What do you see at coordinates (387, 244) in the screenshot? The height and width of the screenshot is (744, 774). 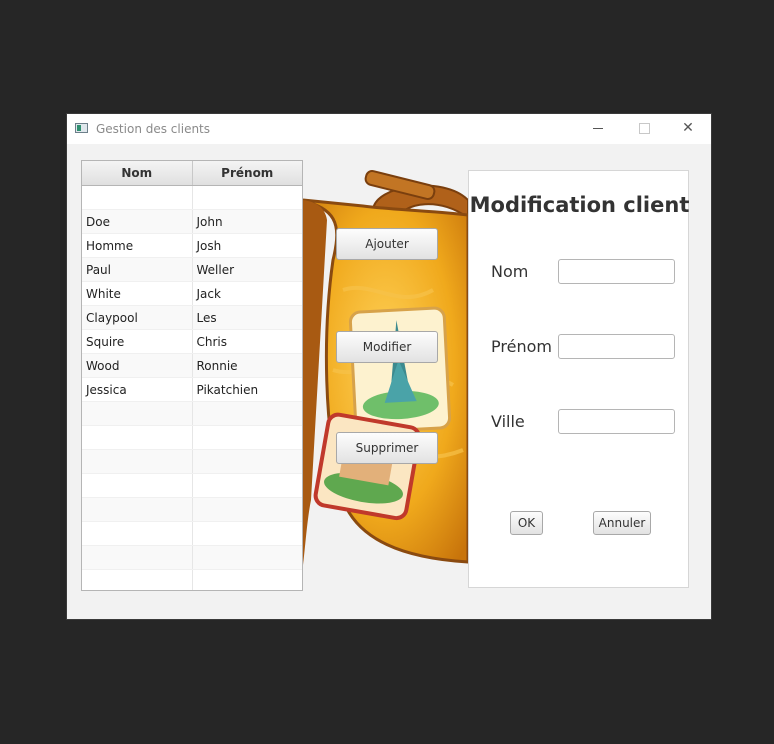 I see `add-button: Ajouter` at bounding box center [387, 244].